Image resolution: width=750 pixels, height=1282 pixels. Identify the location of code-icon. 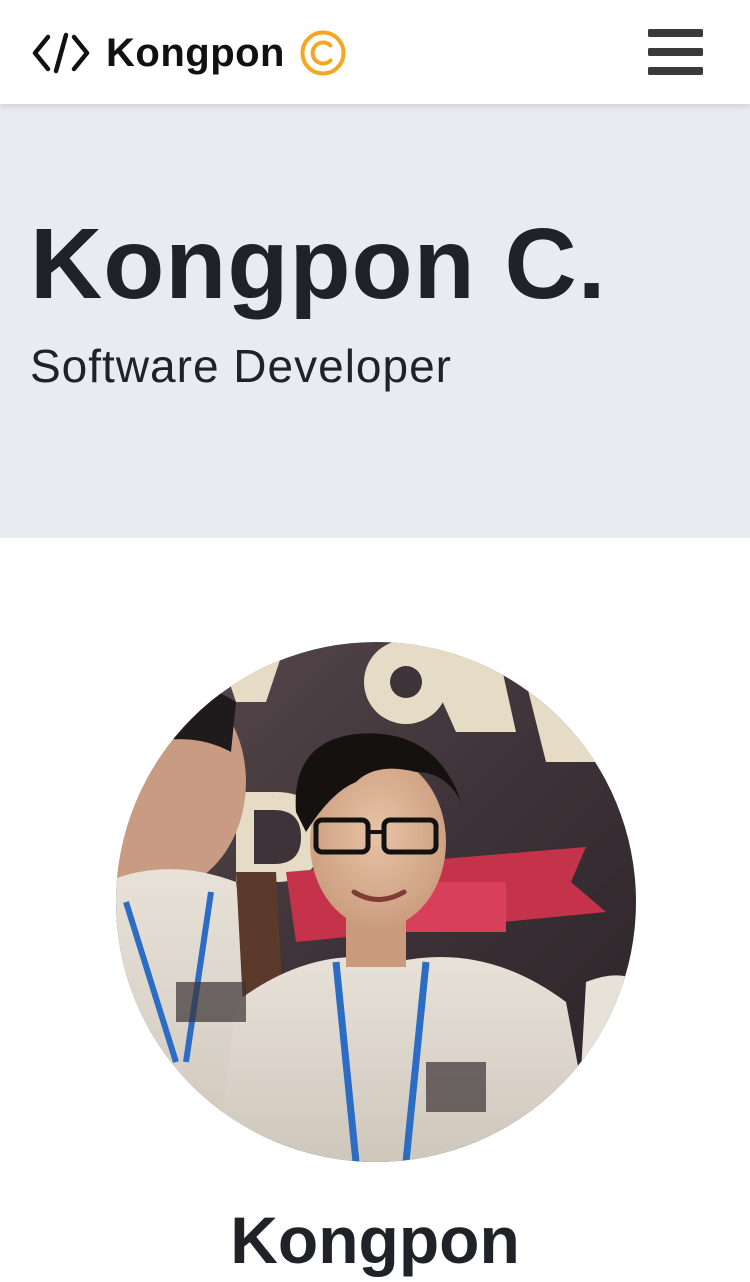
(69, 53).